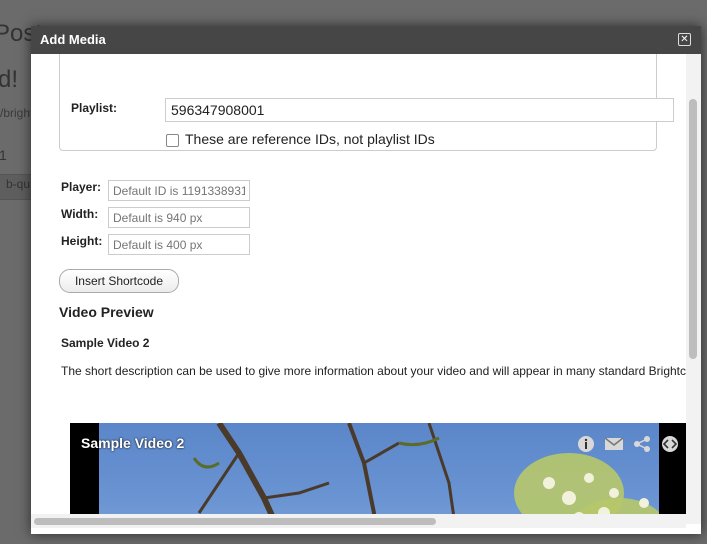 This screenshot has height=544, width=707. What do you see at coordinates (684, 39) in the screenshot?
I see `close-icon: ✕` at bounding box center [684, 39].